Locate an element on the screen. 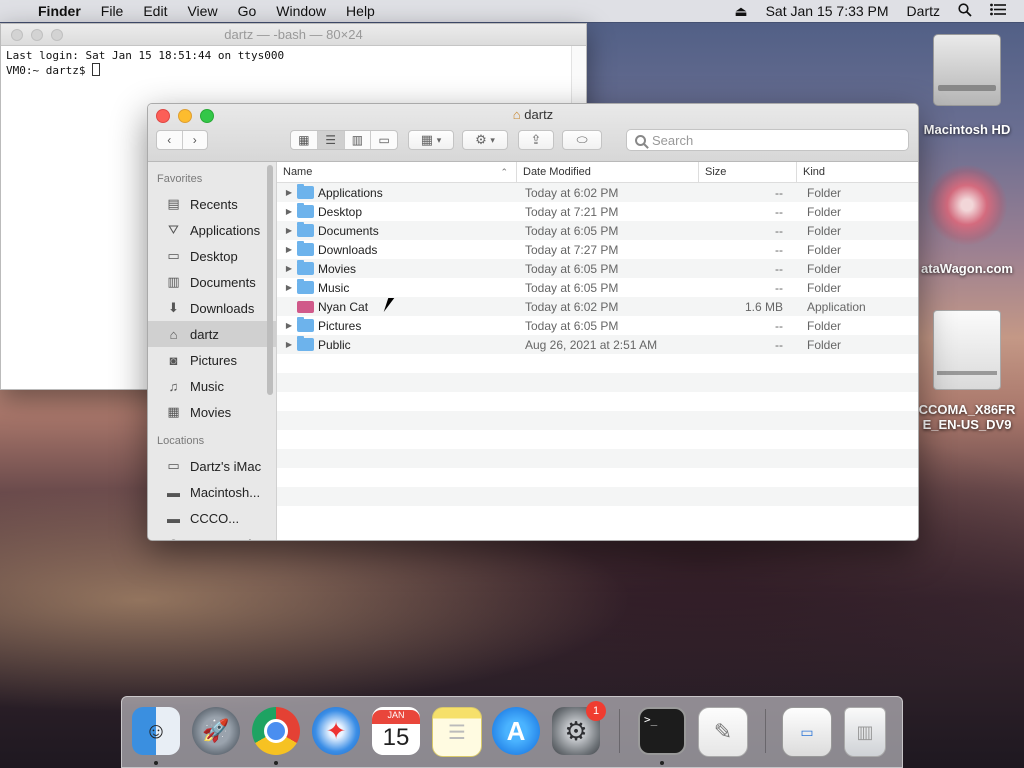  sidebar-item-favorites-4: ⬇ Downloads is located at coordinates (212, 308).